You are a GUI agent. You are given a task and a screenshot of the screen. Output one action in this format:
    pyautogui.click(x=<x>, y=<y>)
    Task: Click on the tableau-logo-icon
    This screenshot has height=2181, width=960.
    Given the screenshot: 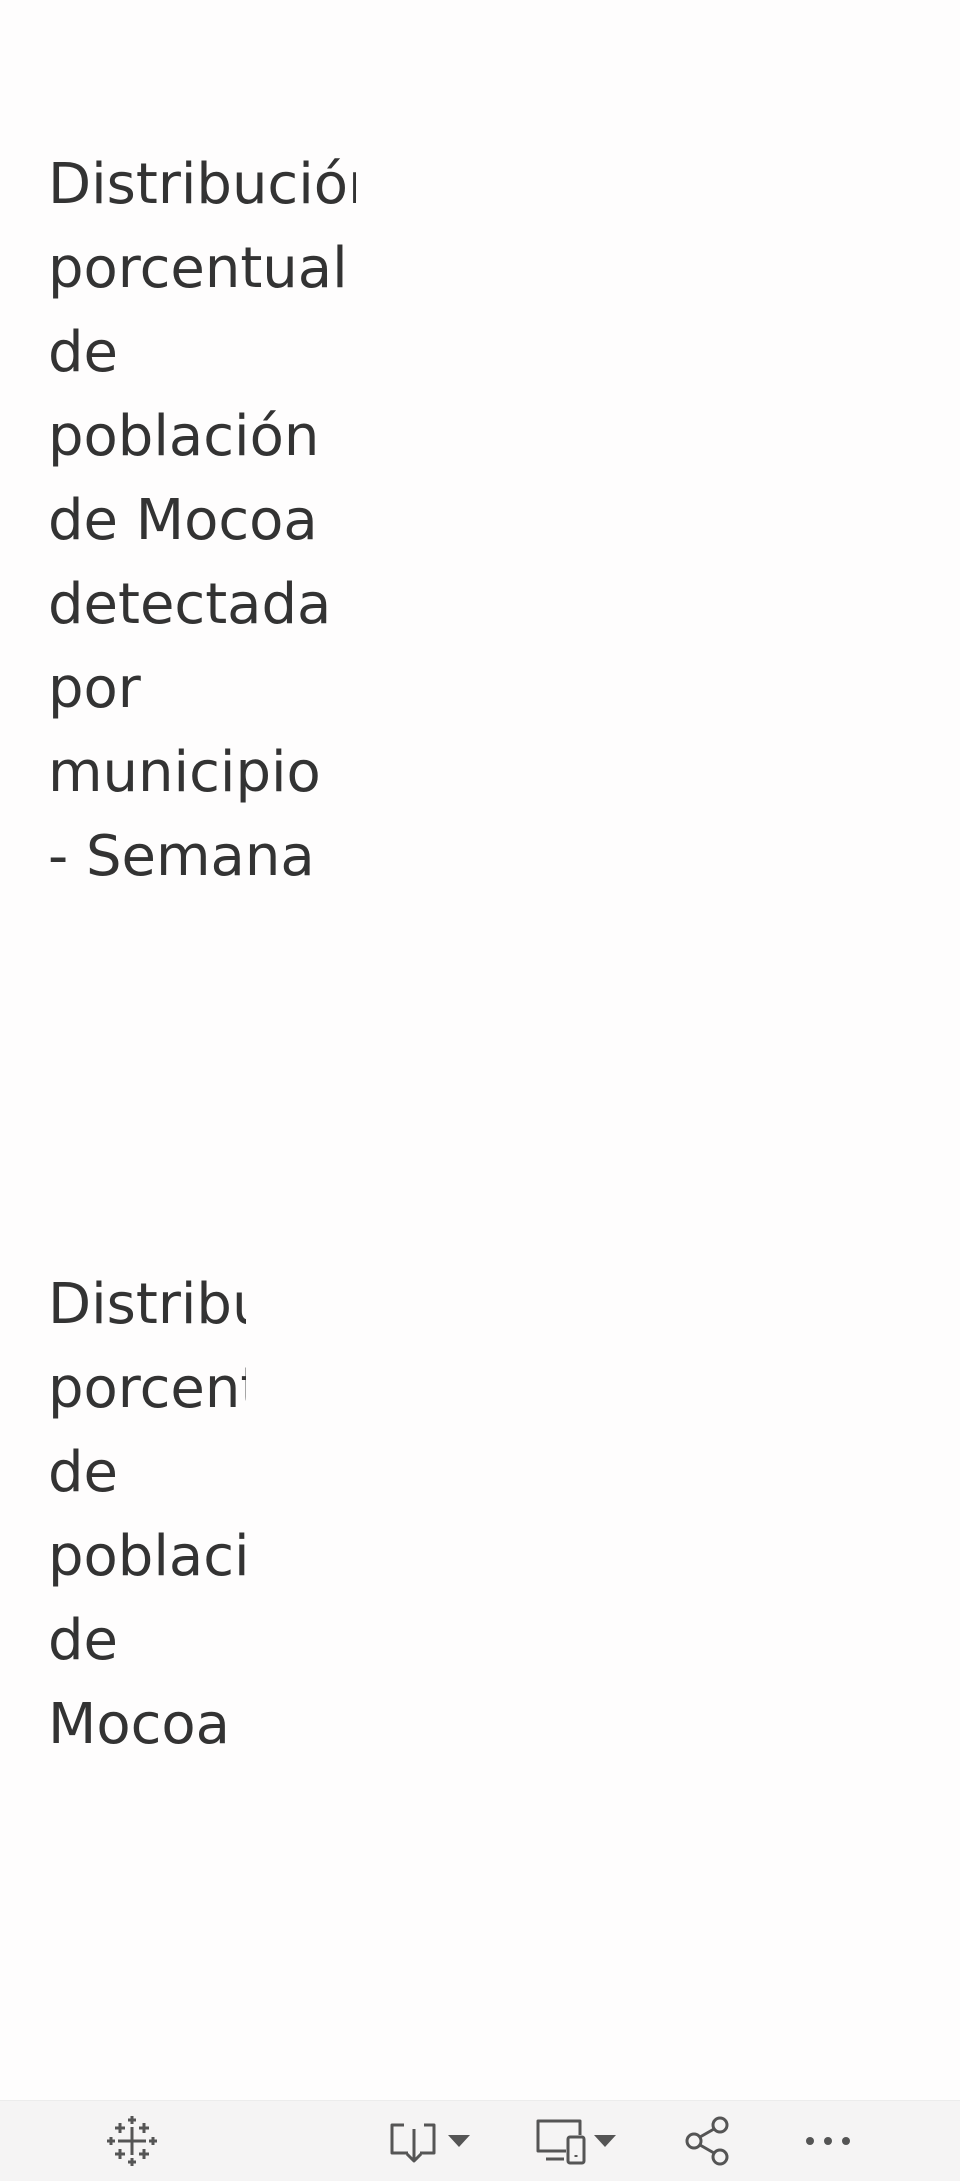 What is the action you would take?
    pyautogui.click(x=132, y=2141)
    